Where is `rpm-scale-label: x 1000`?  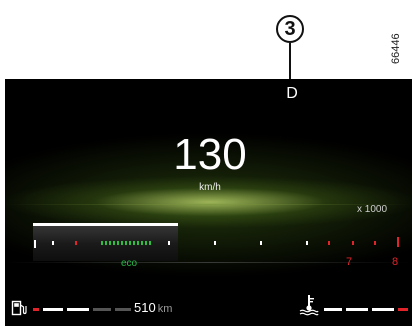
rpm-scale-label: x 1000 is located at coordinates (372, 209).